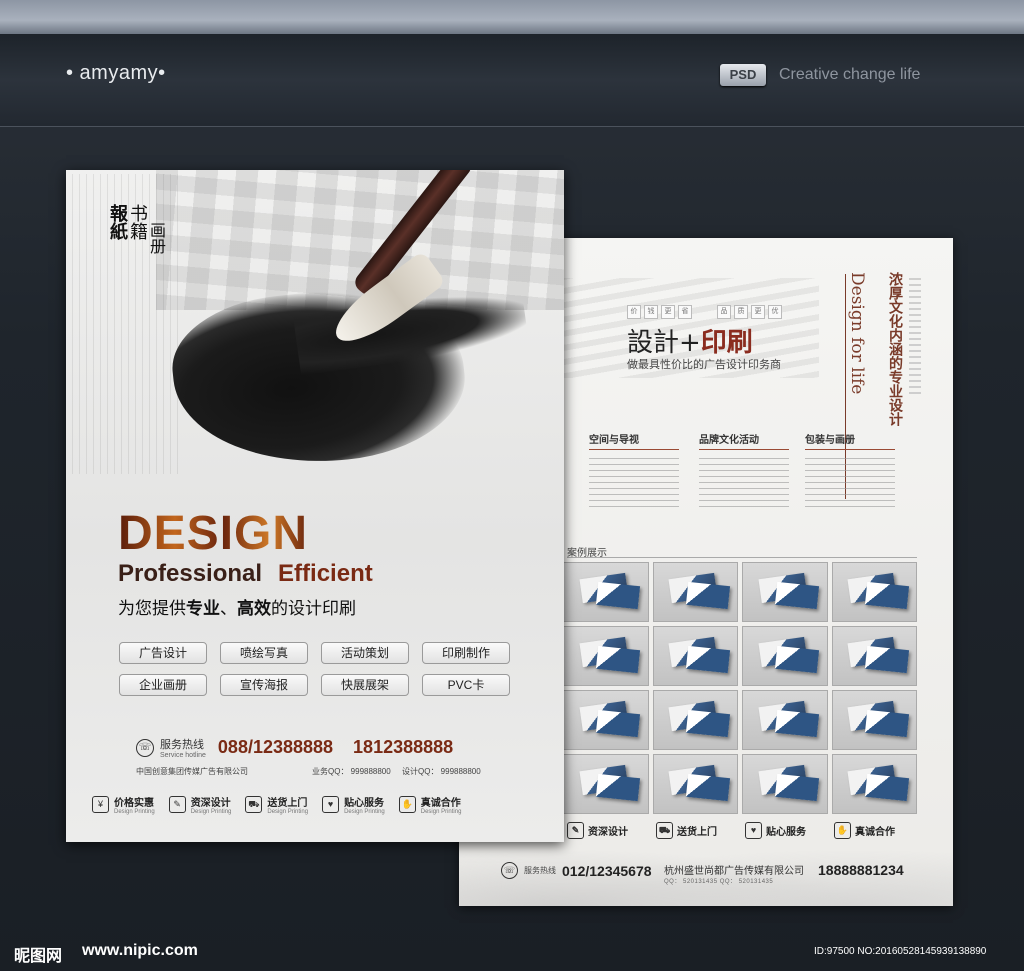 The image size is (1024, 971). What do you see at coordinates (156, 238) in the screenshot?
I see `vertical-text-3: 画册` at bounding box center [156, 238].